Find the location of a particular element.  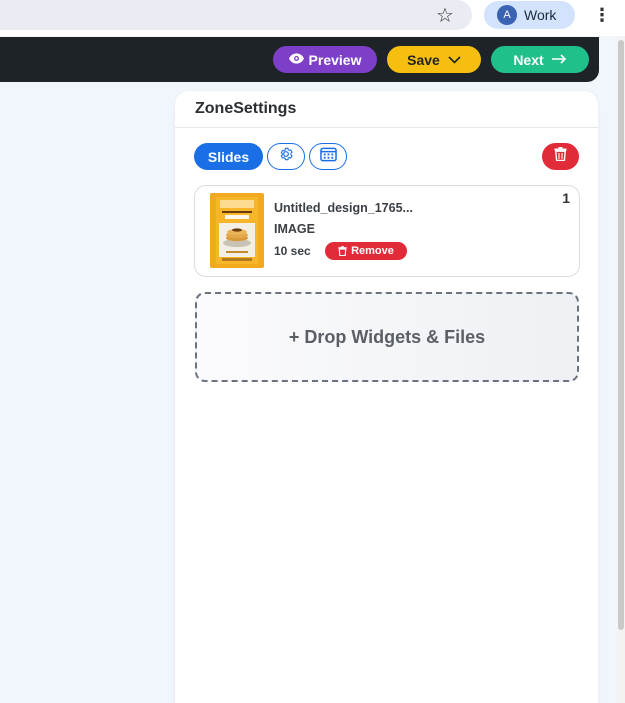

avatar: A is located at coordinates (507, 15).